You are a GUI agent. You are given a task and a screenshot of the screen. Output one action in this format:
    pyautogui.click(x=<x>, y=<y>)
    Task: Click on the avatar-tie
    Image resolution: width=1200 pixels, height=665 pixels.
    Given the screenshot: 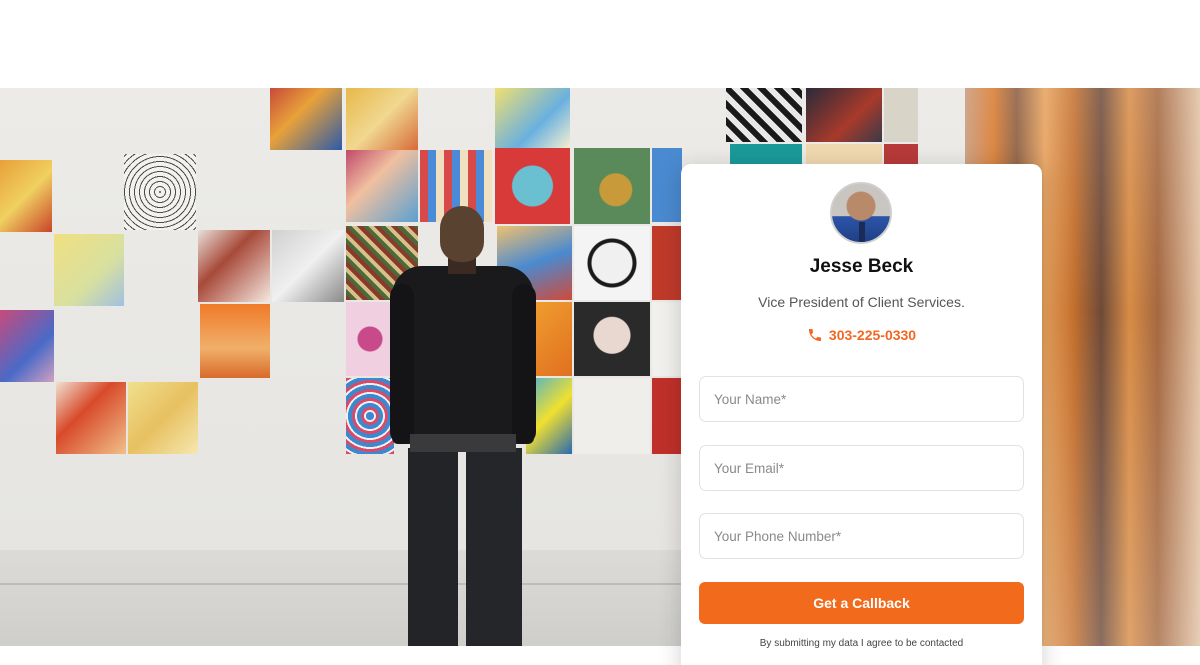 What is the action you would take?
    pyautogui.click(x=862, y=232)
    